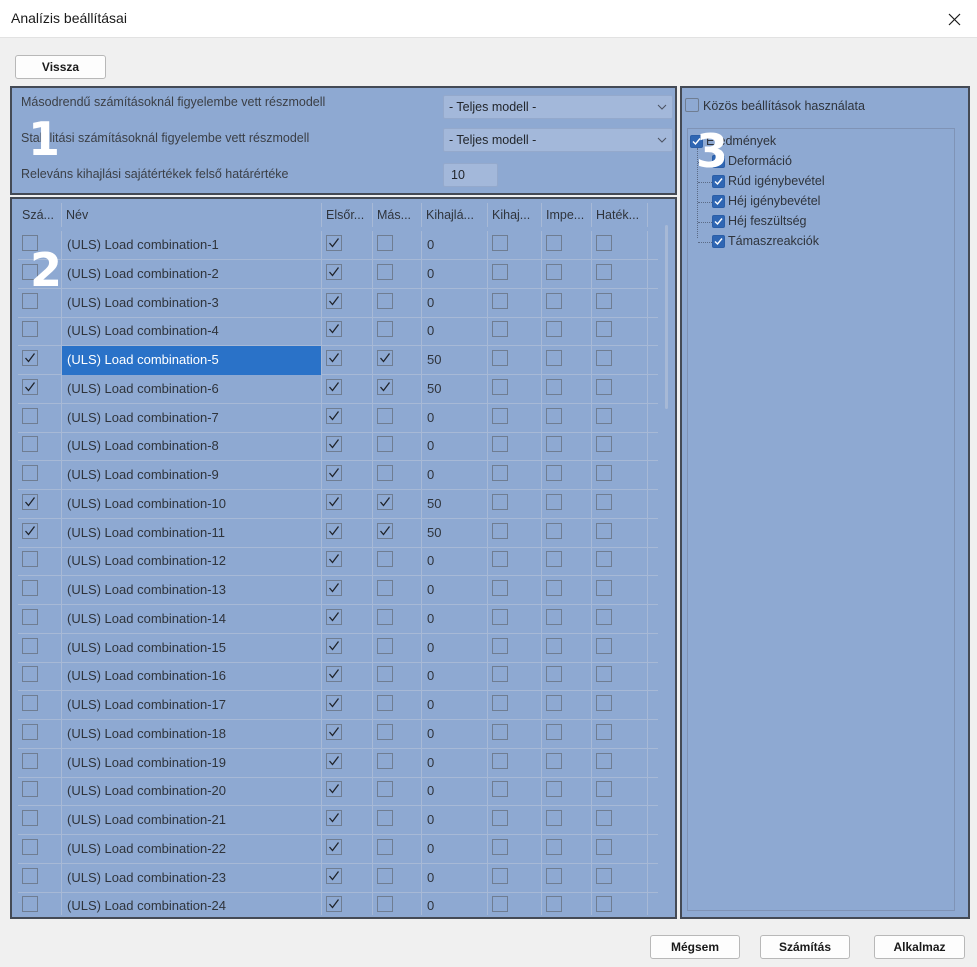  What do you see at coordinates (338, 245) in the screenshot?
I see `table-row: (ULS) Load combination-1 0` at bounding box center [338, 245].